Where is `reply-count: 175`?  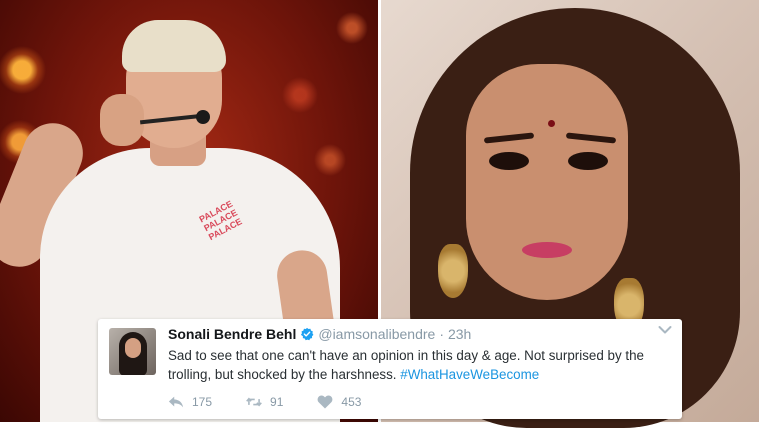
reply-count: 175 is located at coordinates (202, 402).